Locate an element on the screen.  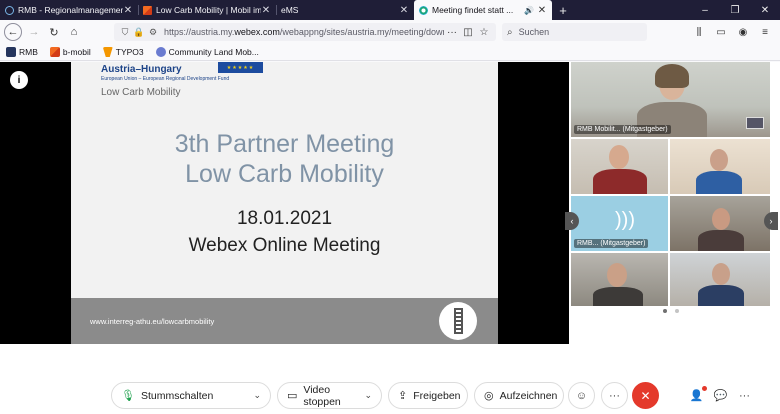
page-dot-active is located at coordinates (665, 311).